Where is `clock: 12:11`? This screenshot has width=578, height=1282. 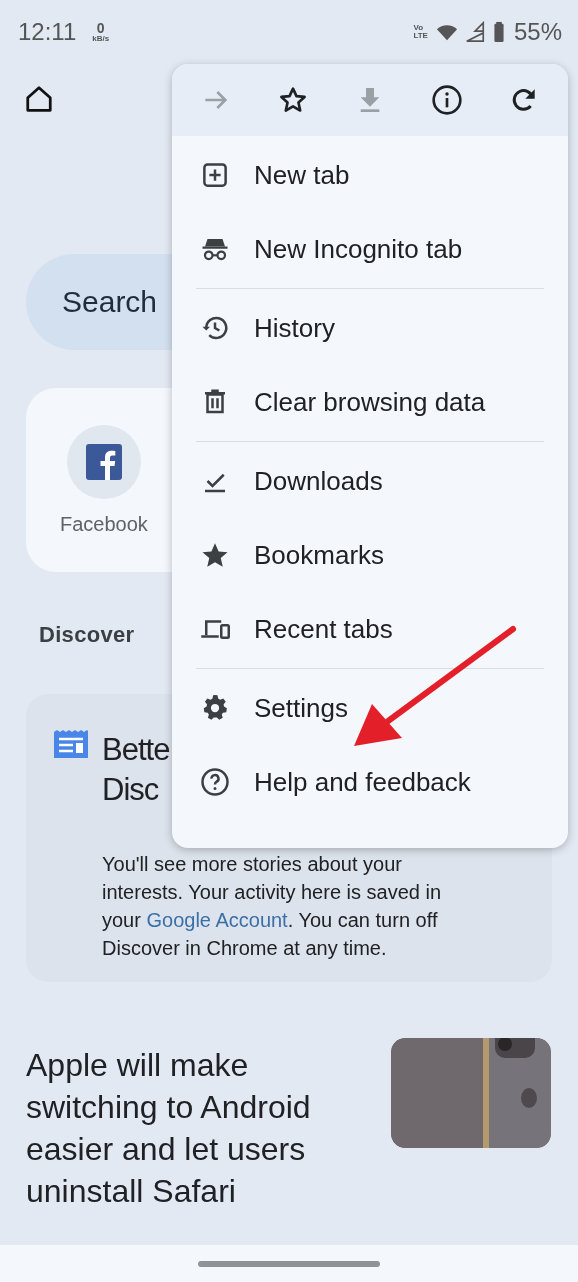 clock: 12:11 is located at coordinates (47, 32).